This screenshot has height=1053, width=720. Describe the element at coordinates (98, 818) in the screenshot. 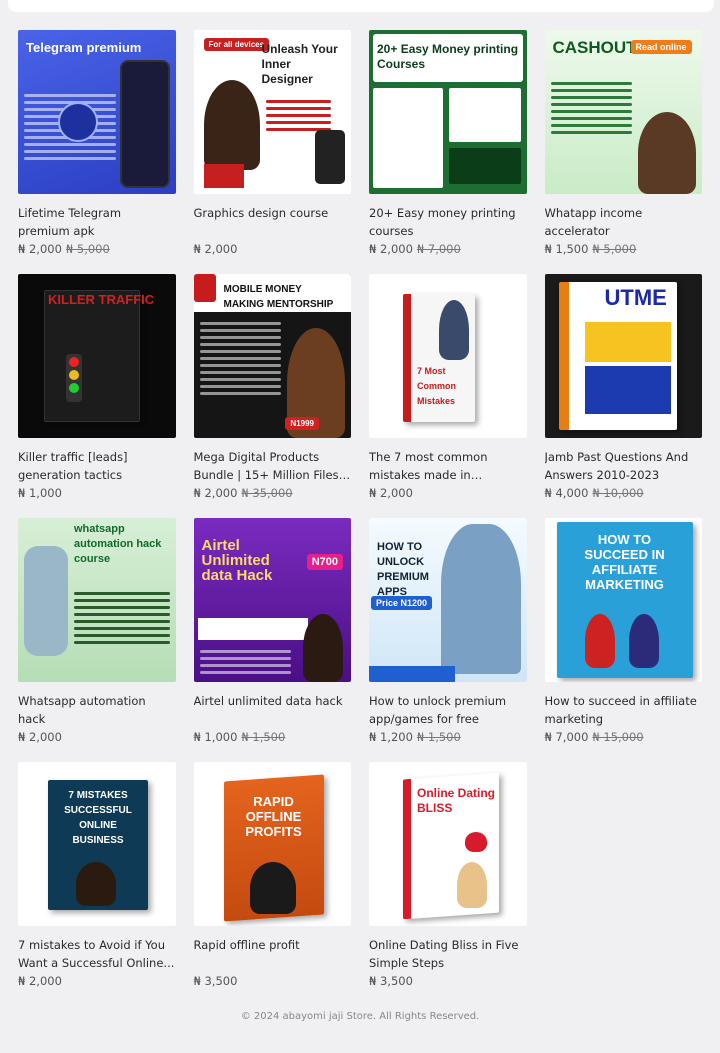

I see `cover-text: 7 MISTAKES SUCCESSFUL ONLINE BUSINESS` at that location.